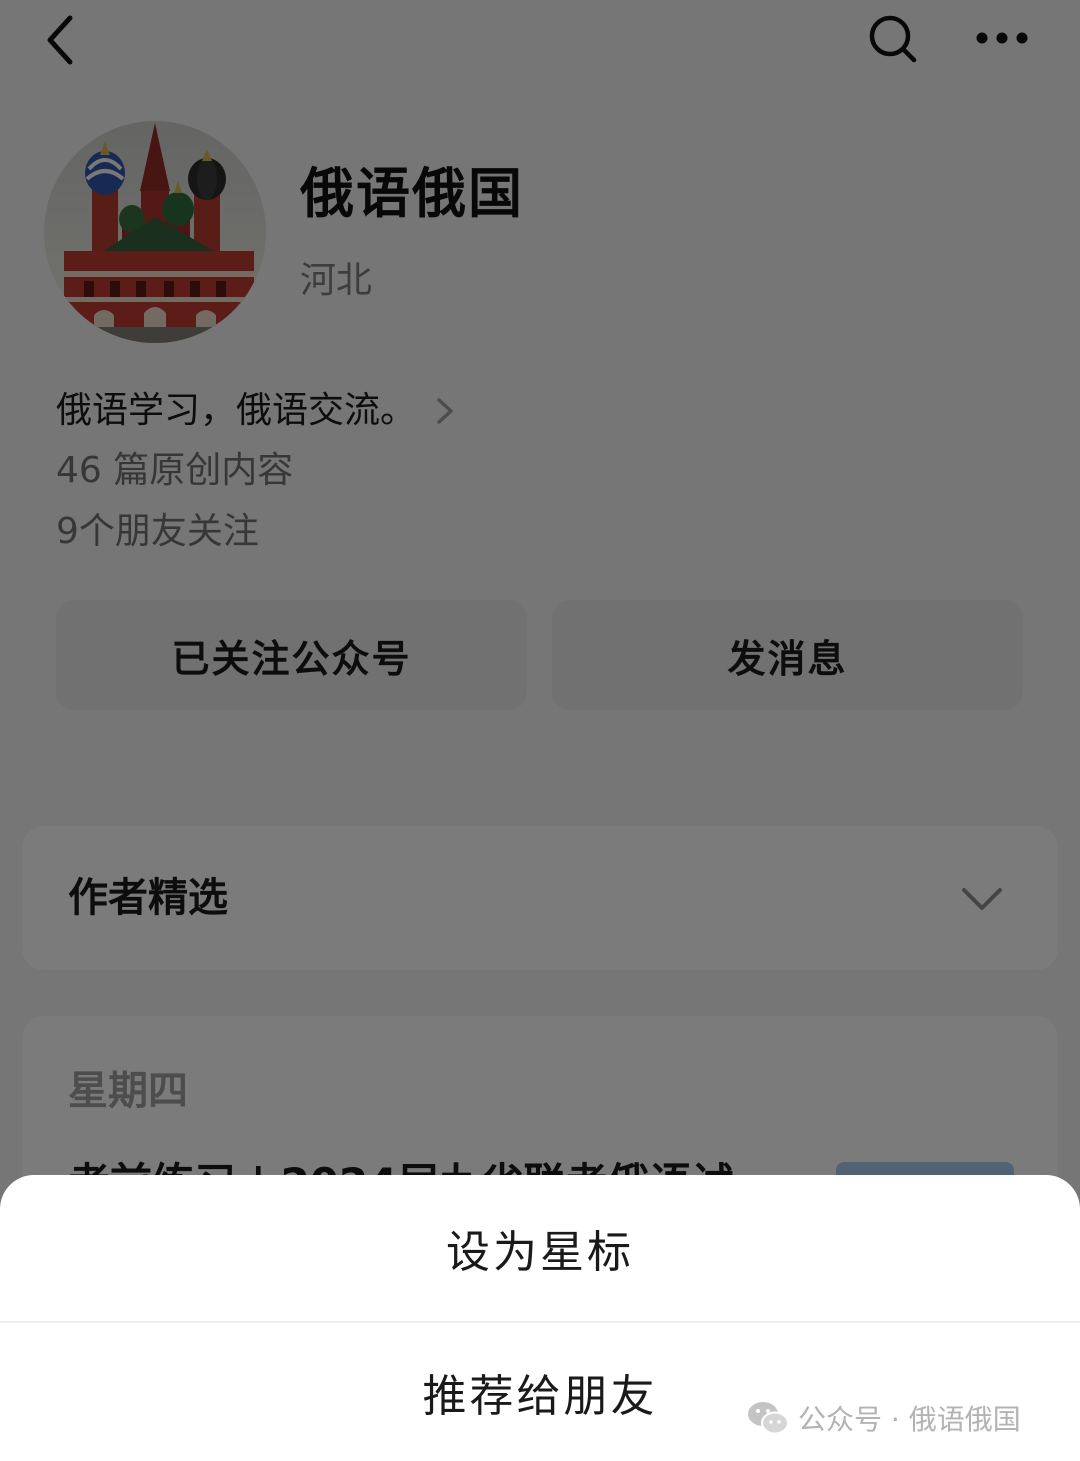 Image resolution: width=1080 pixels, height=1461 pixels. I want to click on watermark: 公众号 · 俄语俄国, so click(883, 1418).